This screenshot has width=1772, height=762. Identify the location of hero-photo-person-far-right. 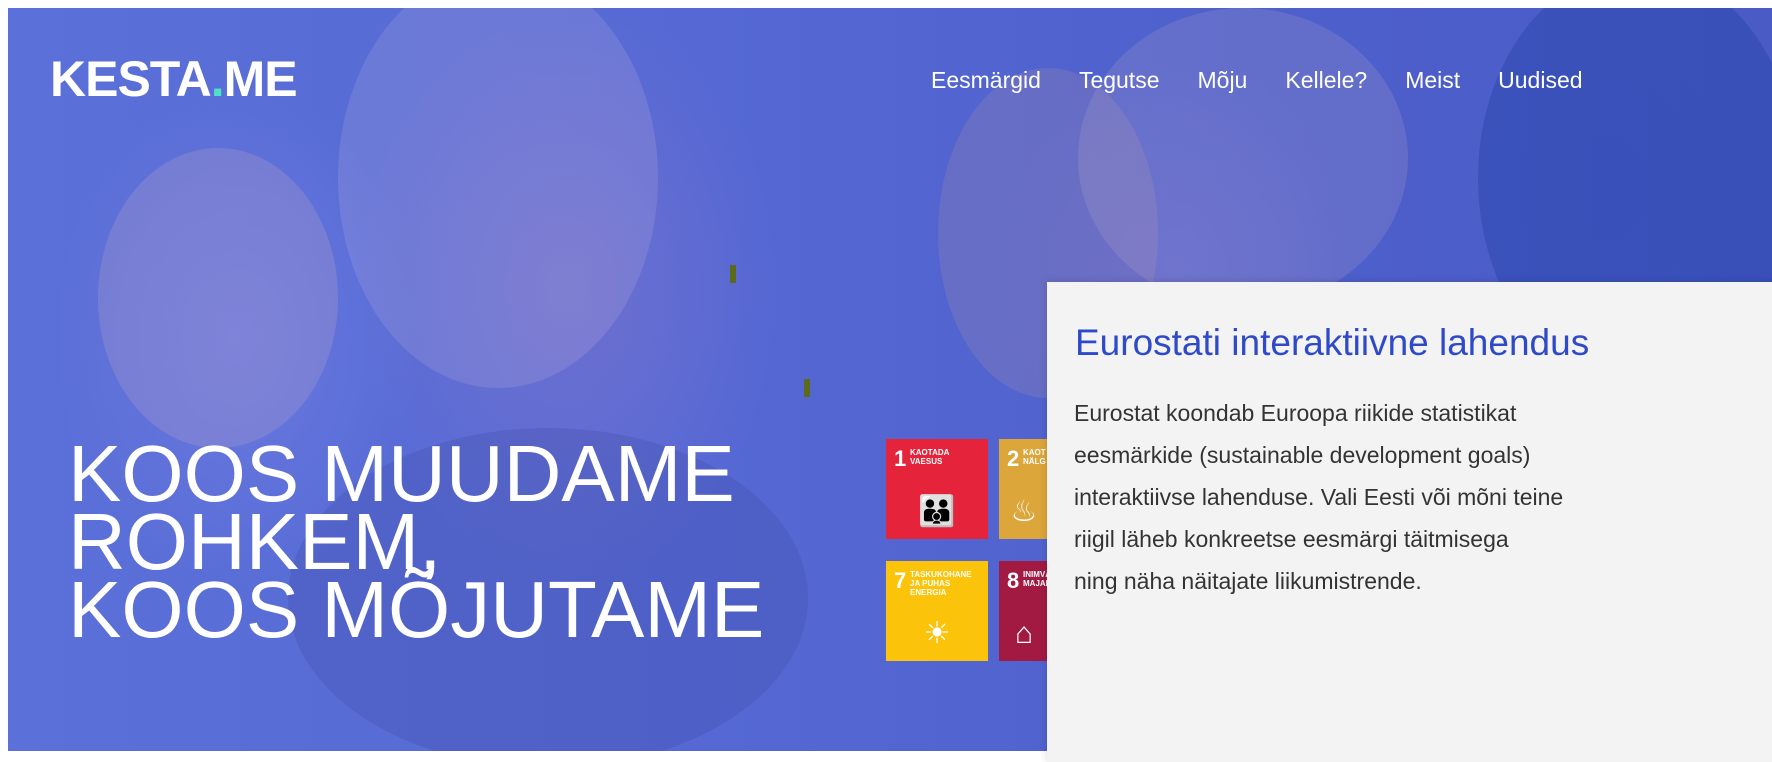
(1243, 158).